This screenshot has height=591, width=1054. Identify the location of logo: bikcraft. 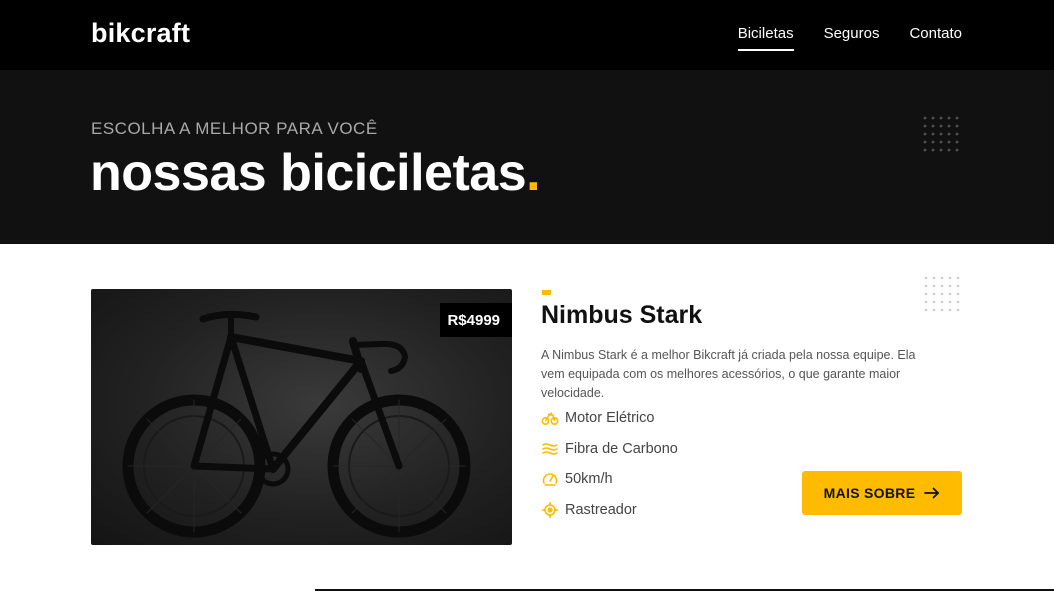
(140, 33).